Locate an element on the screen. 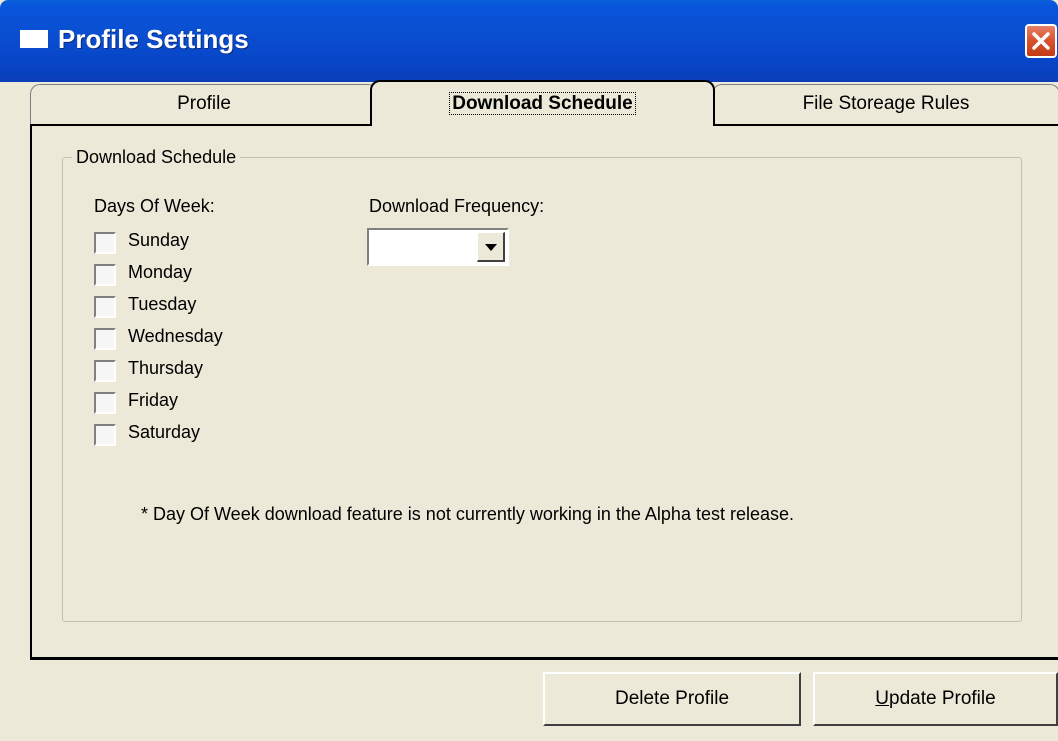  delete-profile-label: Delete Profile is located at coordinates (672, 698).